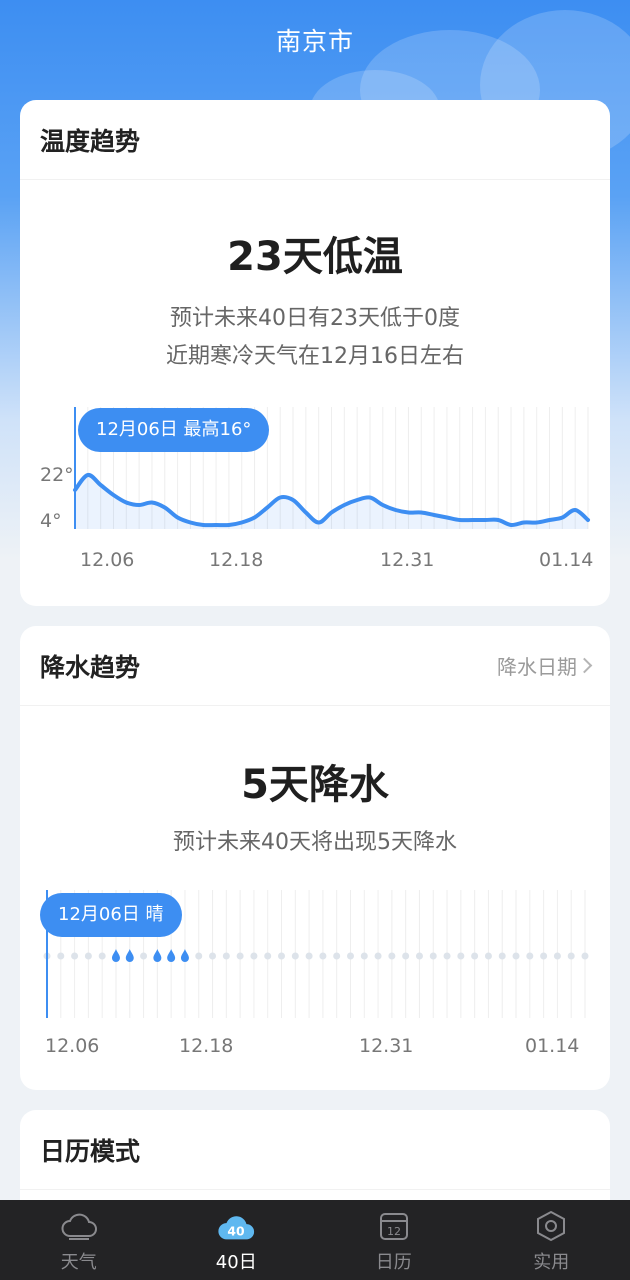 This screenshot has height=1280, width=630. I want to click on precipitation-desc: 预计未来40天将出现5天降水, so click(315, 842).